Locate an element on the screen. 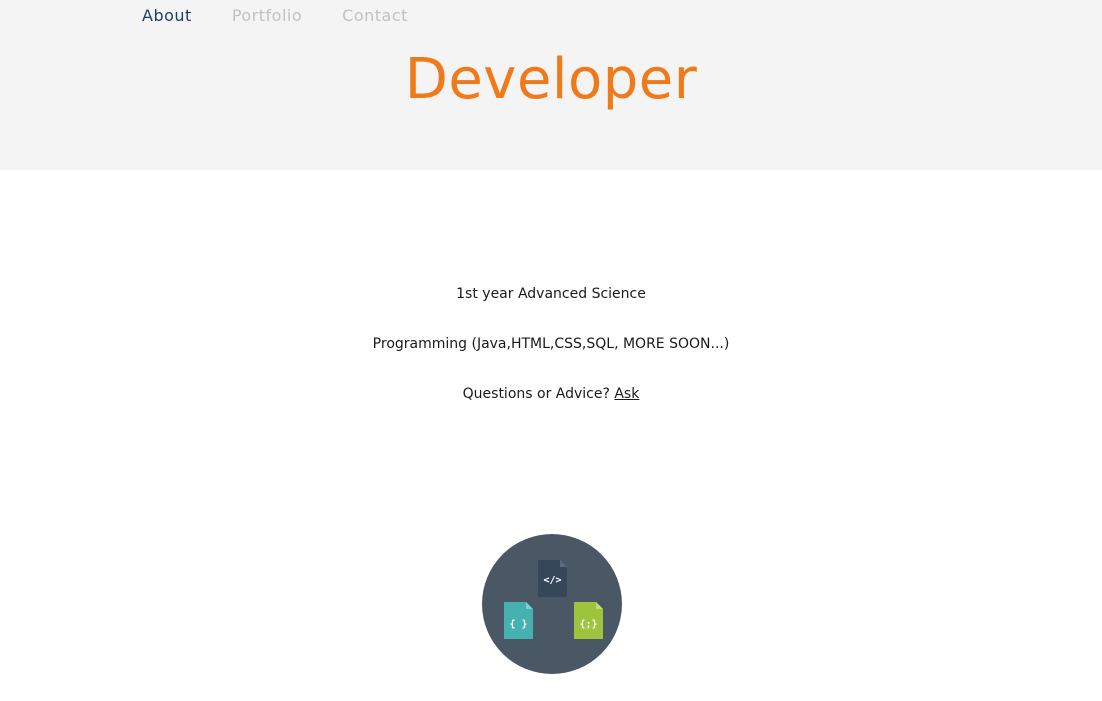  questions-text: Questions or Advice? is located at coordinates (538, 394).